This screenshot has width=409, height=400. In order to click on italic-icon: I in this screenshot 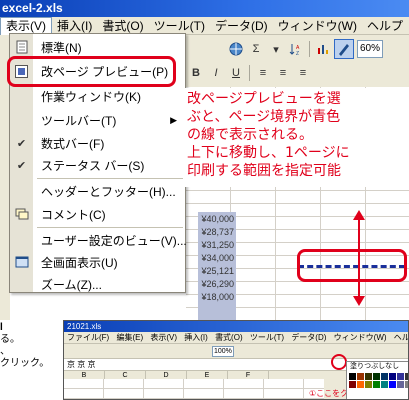, I will do `click(216, 73)`.